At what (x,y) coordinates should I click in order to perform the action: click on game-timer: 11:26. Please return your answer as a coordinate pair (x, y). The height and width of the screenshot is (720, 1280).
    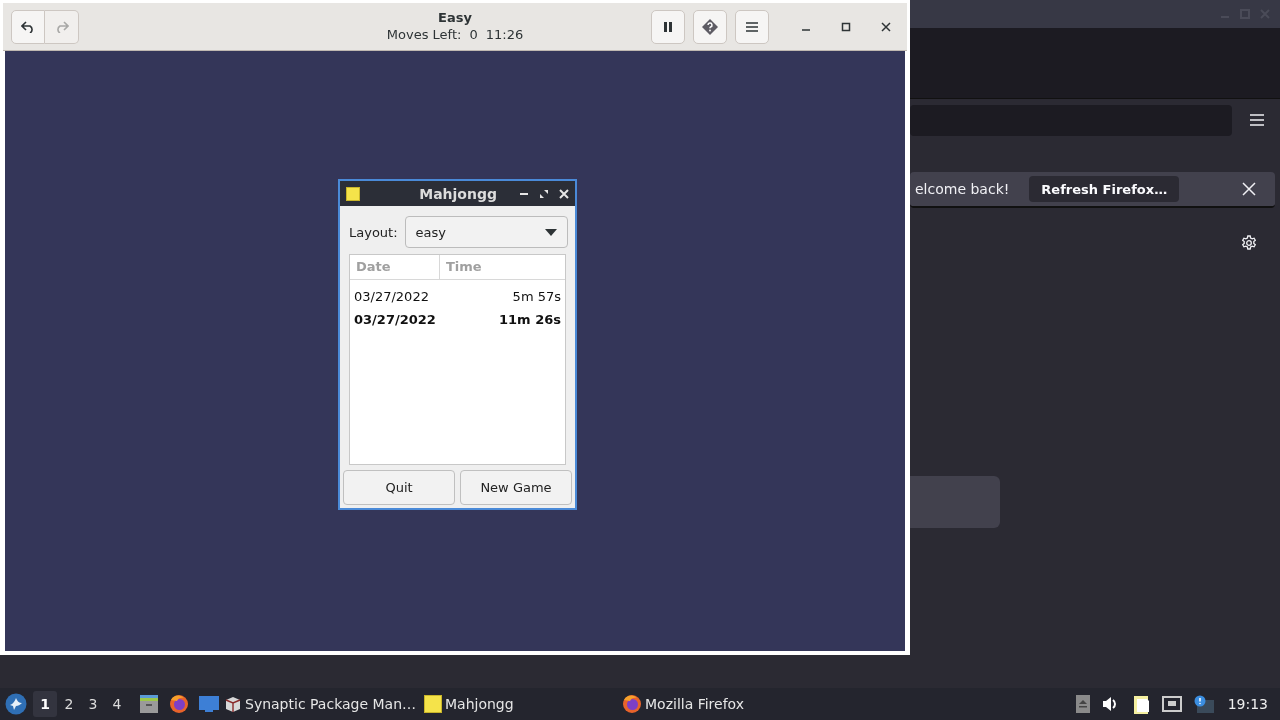
    Looking at the image, I should click on (504, 34).